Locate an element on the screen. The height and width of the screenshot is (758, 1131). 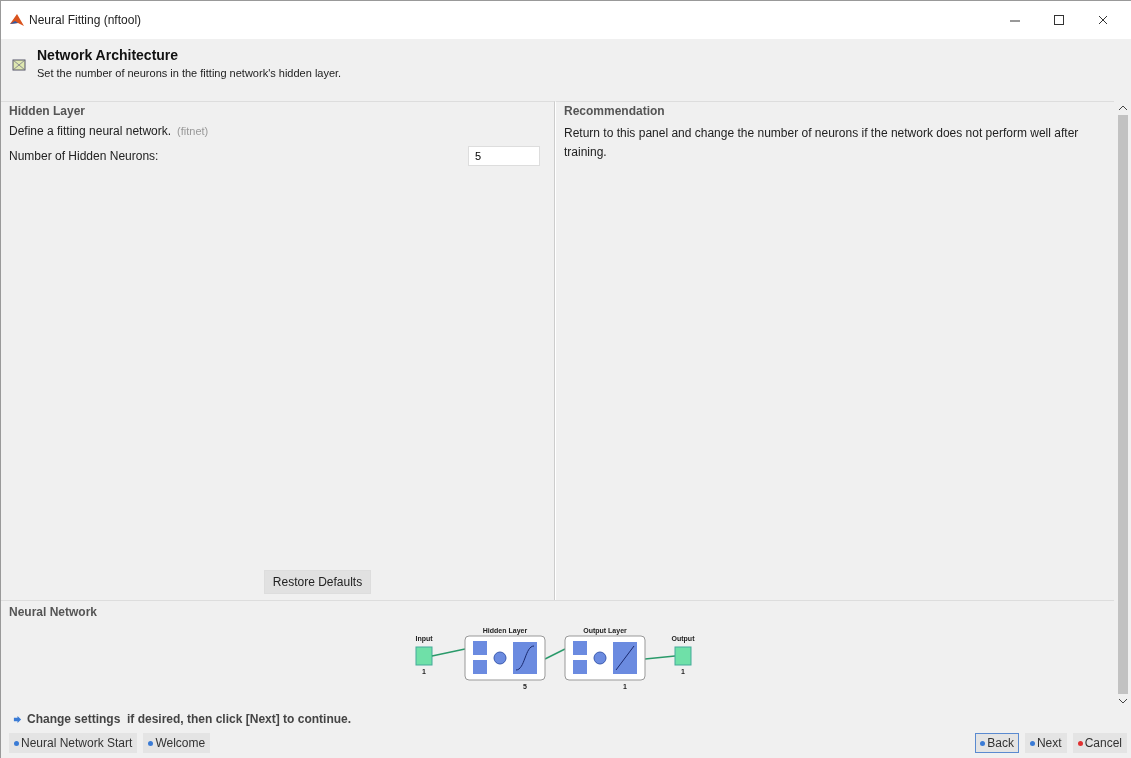
page-title: Network Architecture is located at coordinates (108, 55).